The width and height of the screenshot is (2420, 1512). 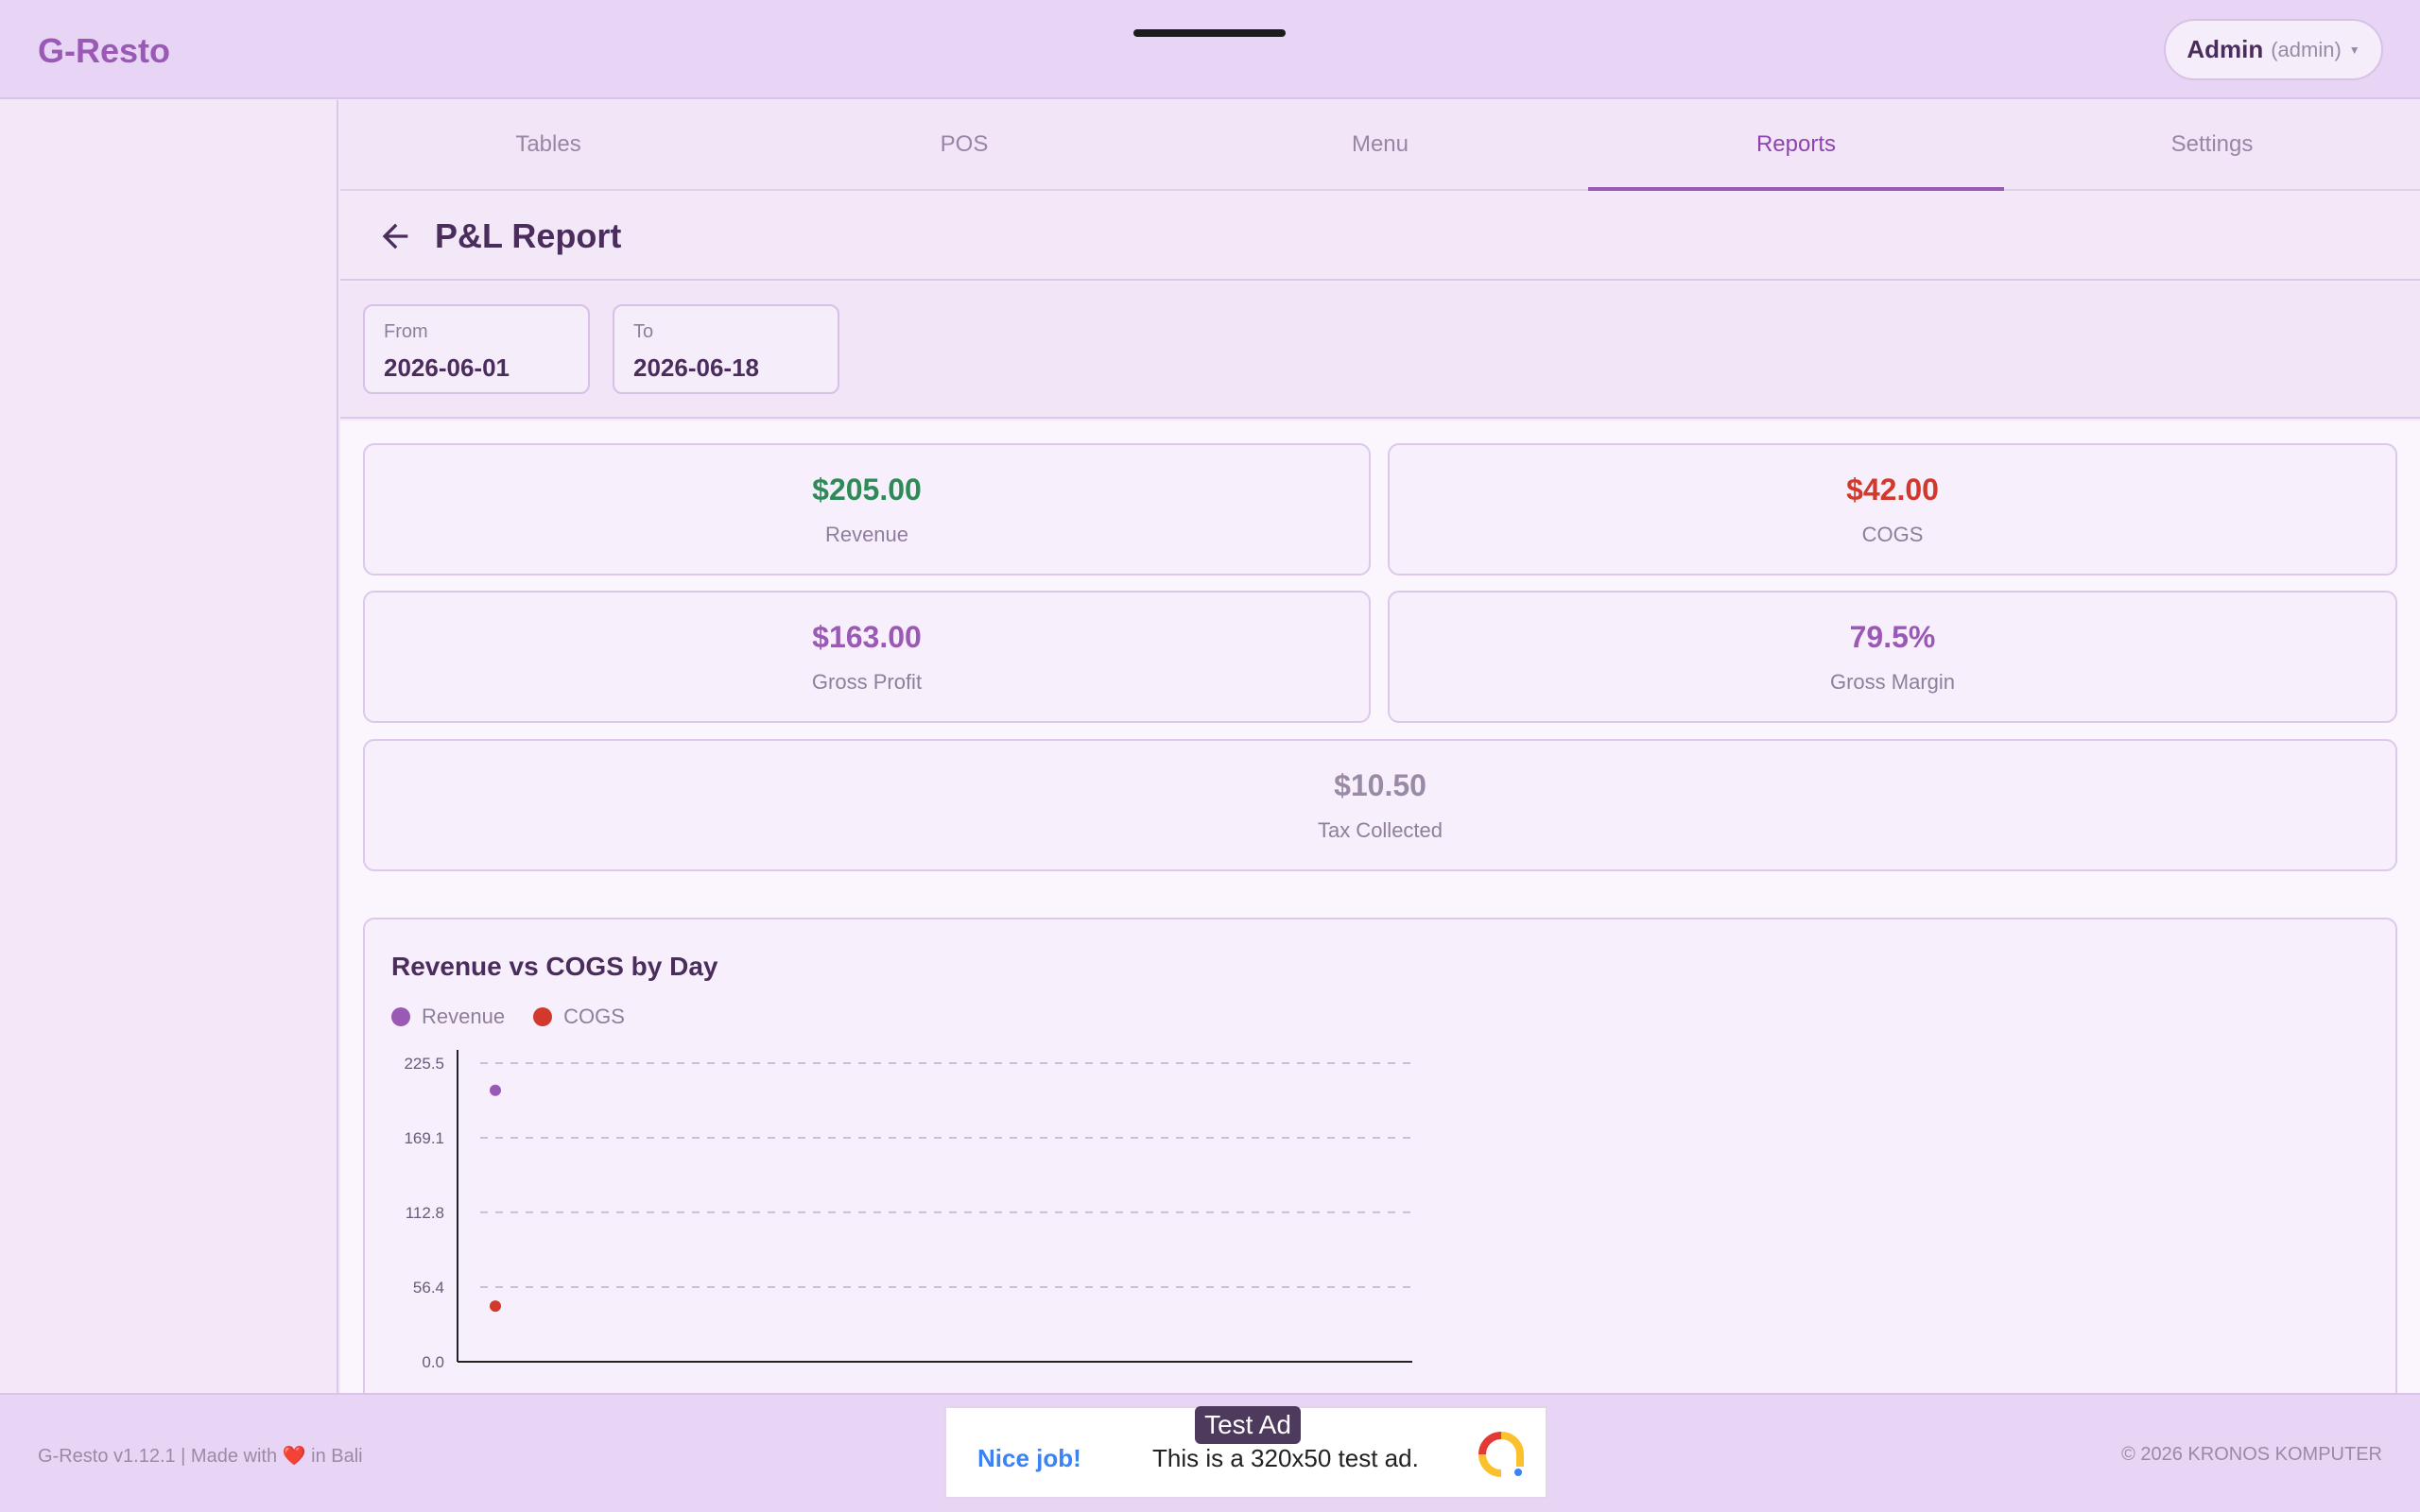 I want to click on back-button, so click(x=395, y=236).